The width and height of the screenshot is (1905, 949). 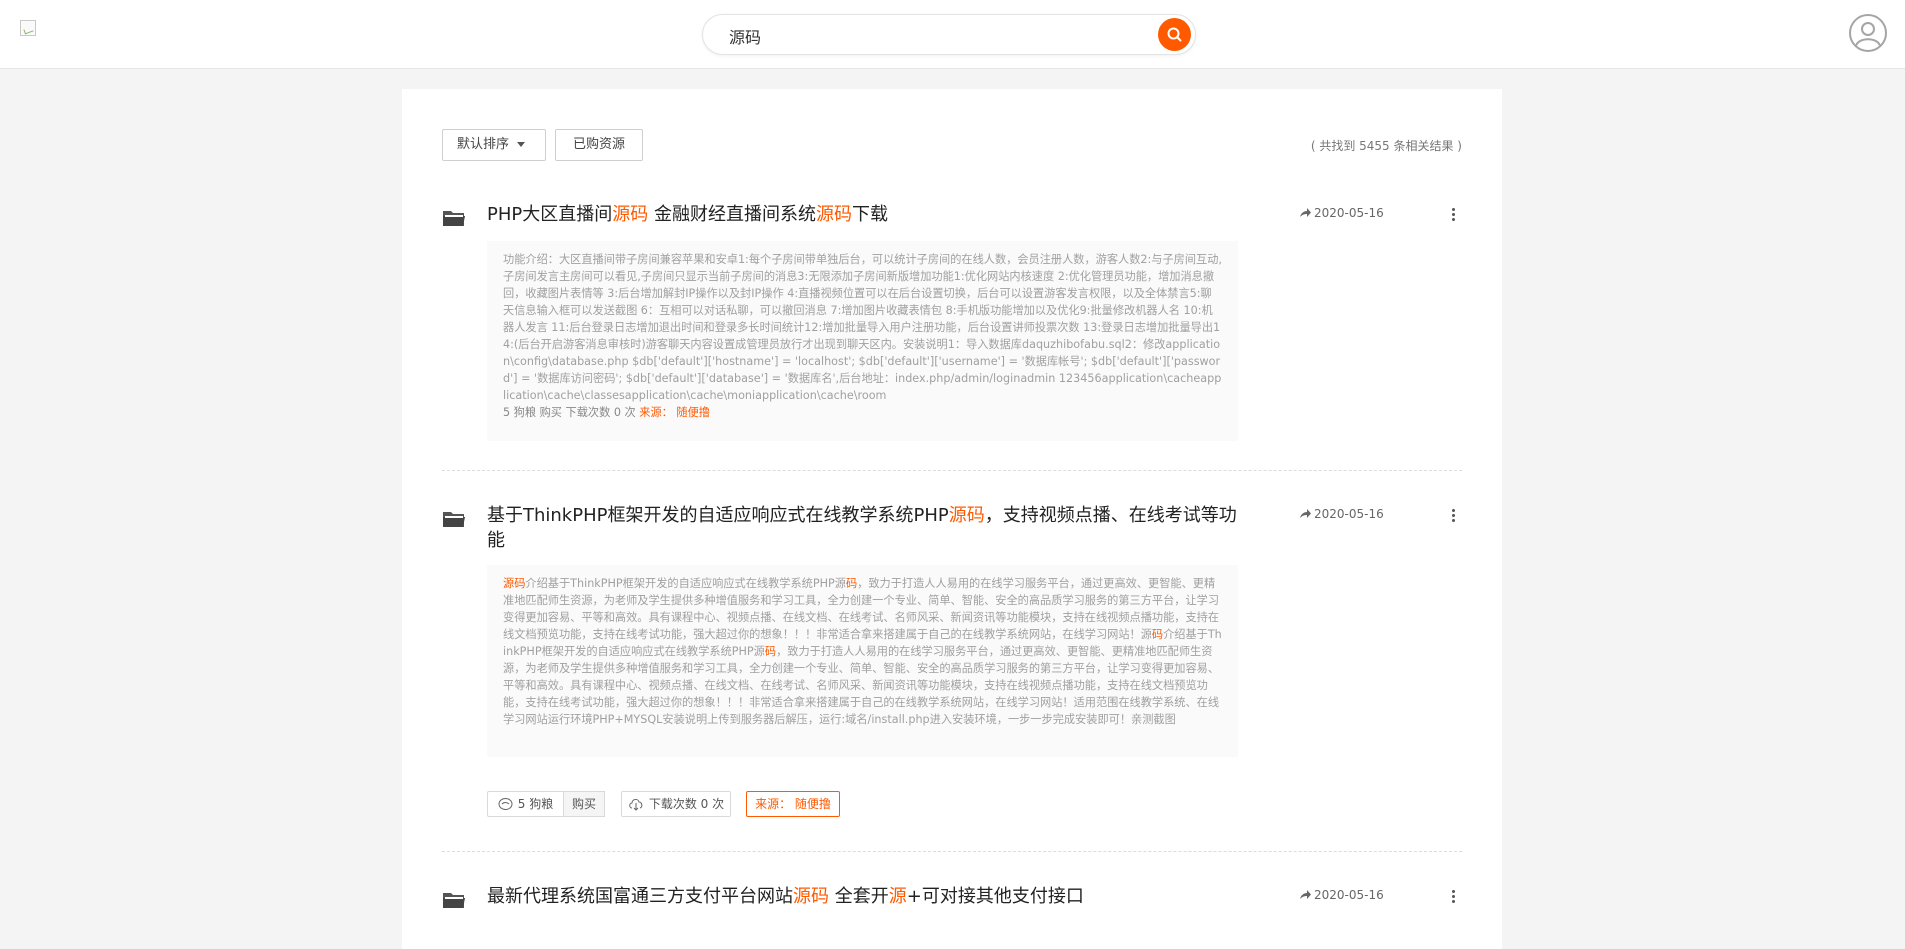 I want to click on sort-dropdown: 默认排序, so click(x=494, y=145).